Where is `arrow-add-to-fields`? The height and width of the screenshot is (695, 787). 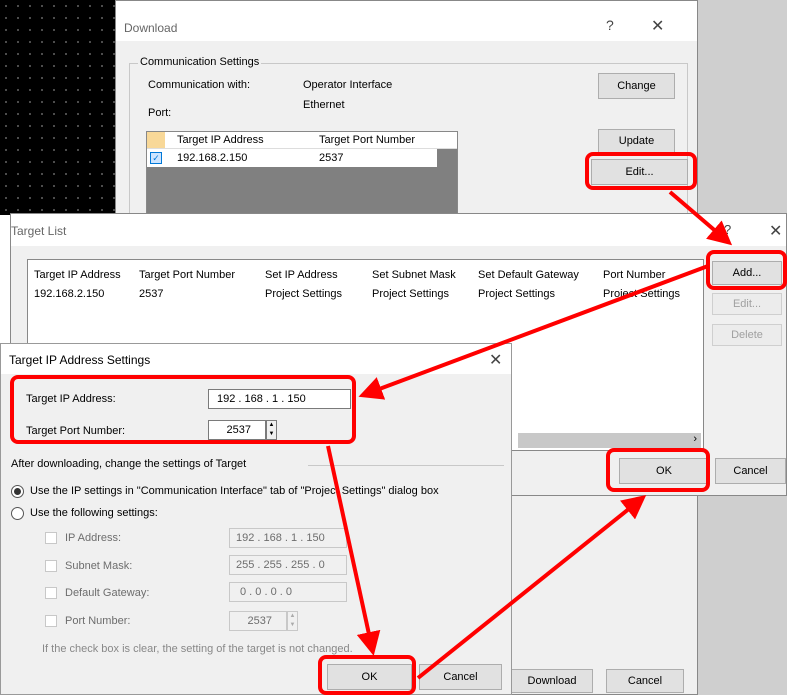 arrow-add-to-fields is located at coordinates (533, 332).